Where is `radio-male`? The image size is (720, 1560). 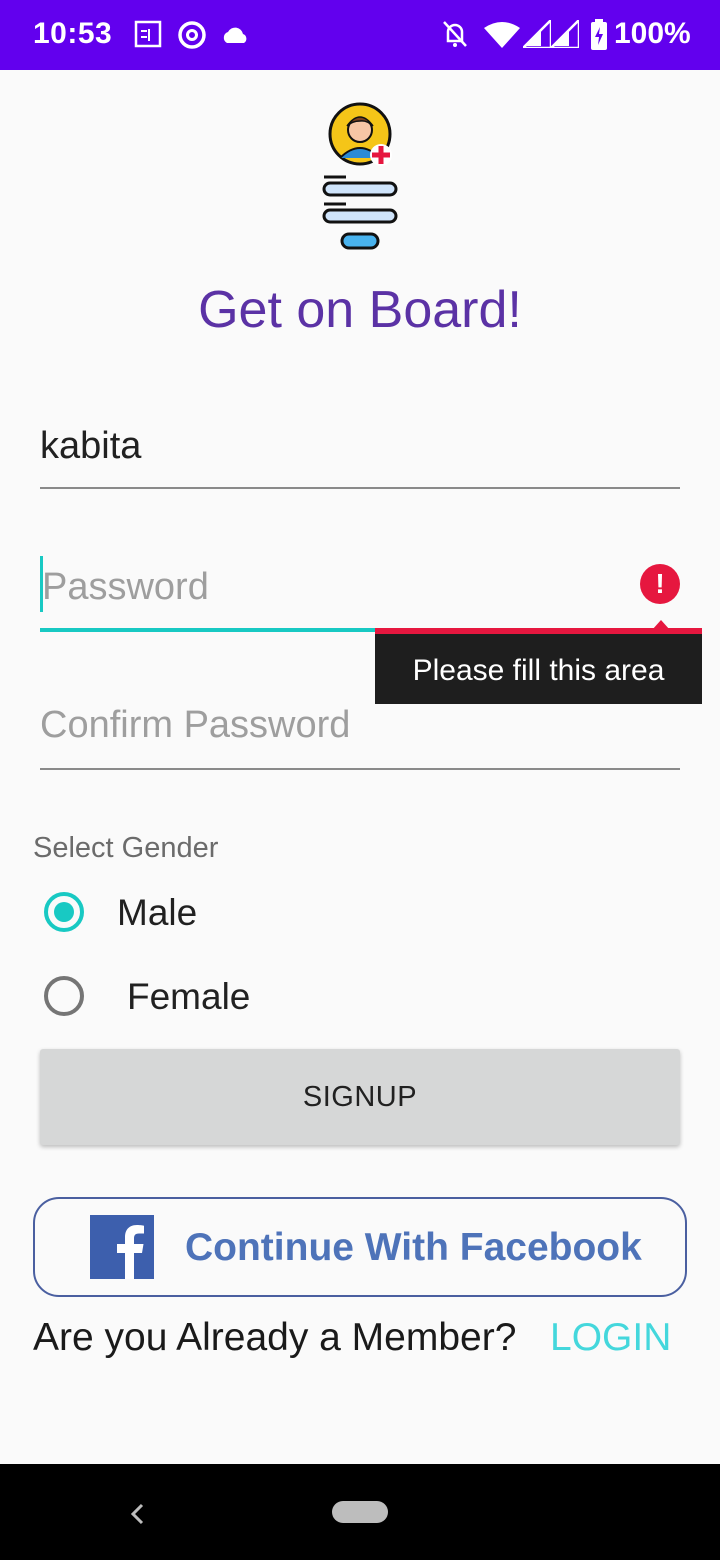
radio-male is located at coordinates (64, 912).